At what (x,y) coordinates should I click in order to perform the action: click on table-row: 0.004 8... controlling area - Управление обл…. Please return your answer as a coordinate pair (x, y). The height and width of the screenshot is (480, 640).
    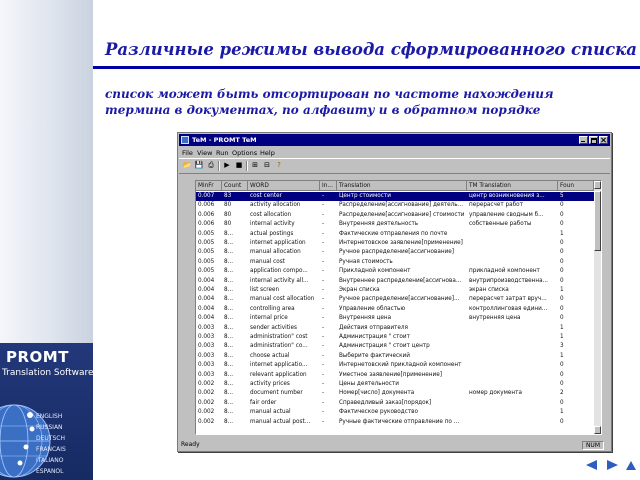
    Looking at the image, I should click on (395, 309).